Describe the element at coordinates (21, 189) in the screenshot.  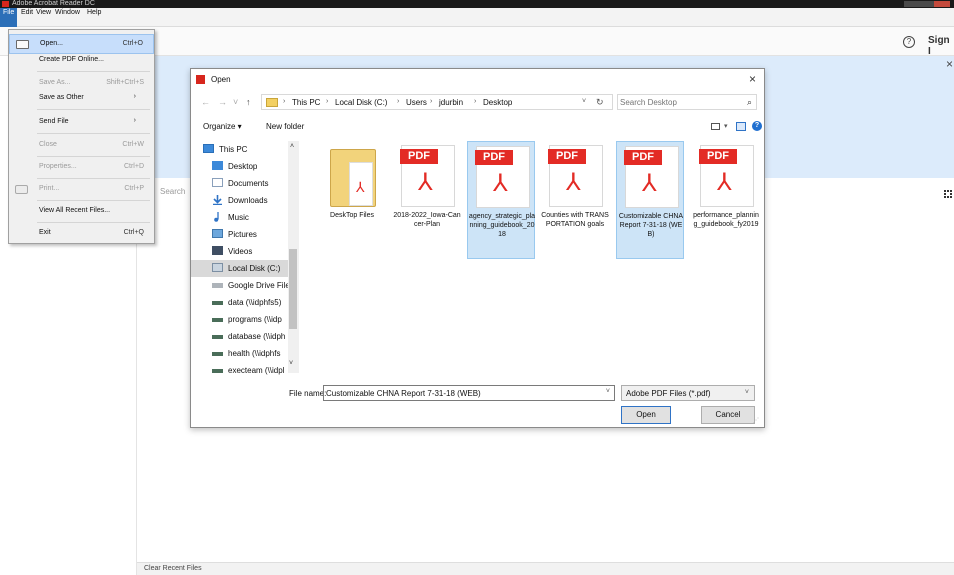
I see `print-icon` at that location.